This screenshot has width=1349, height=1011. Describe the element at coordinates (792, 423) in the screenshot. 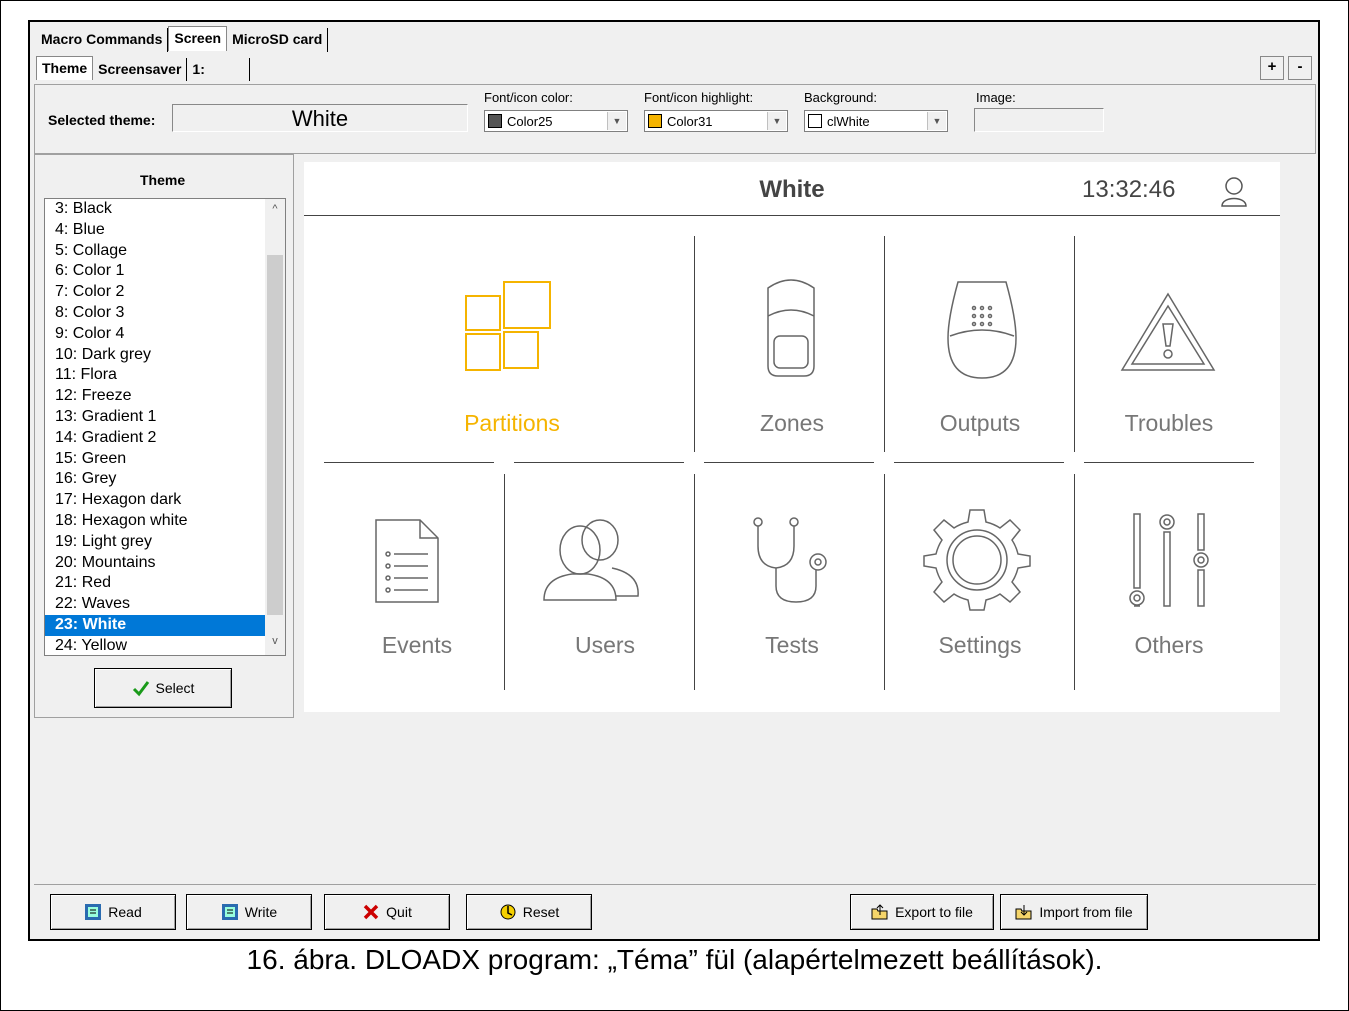

I see `tile-label: Zones` at that location.